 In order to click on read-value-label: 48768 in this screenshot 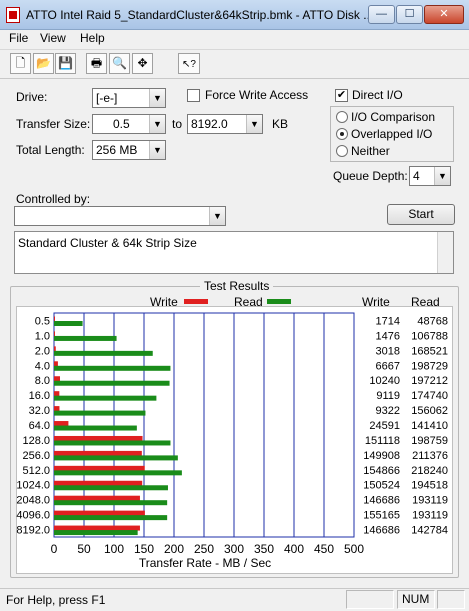, I will do `click(432, 321)`.